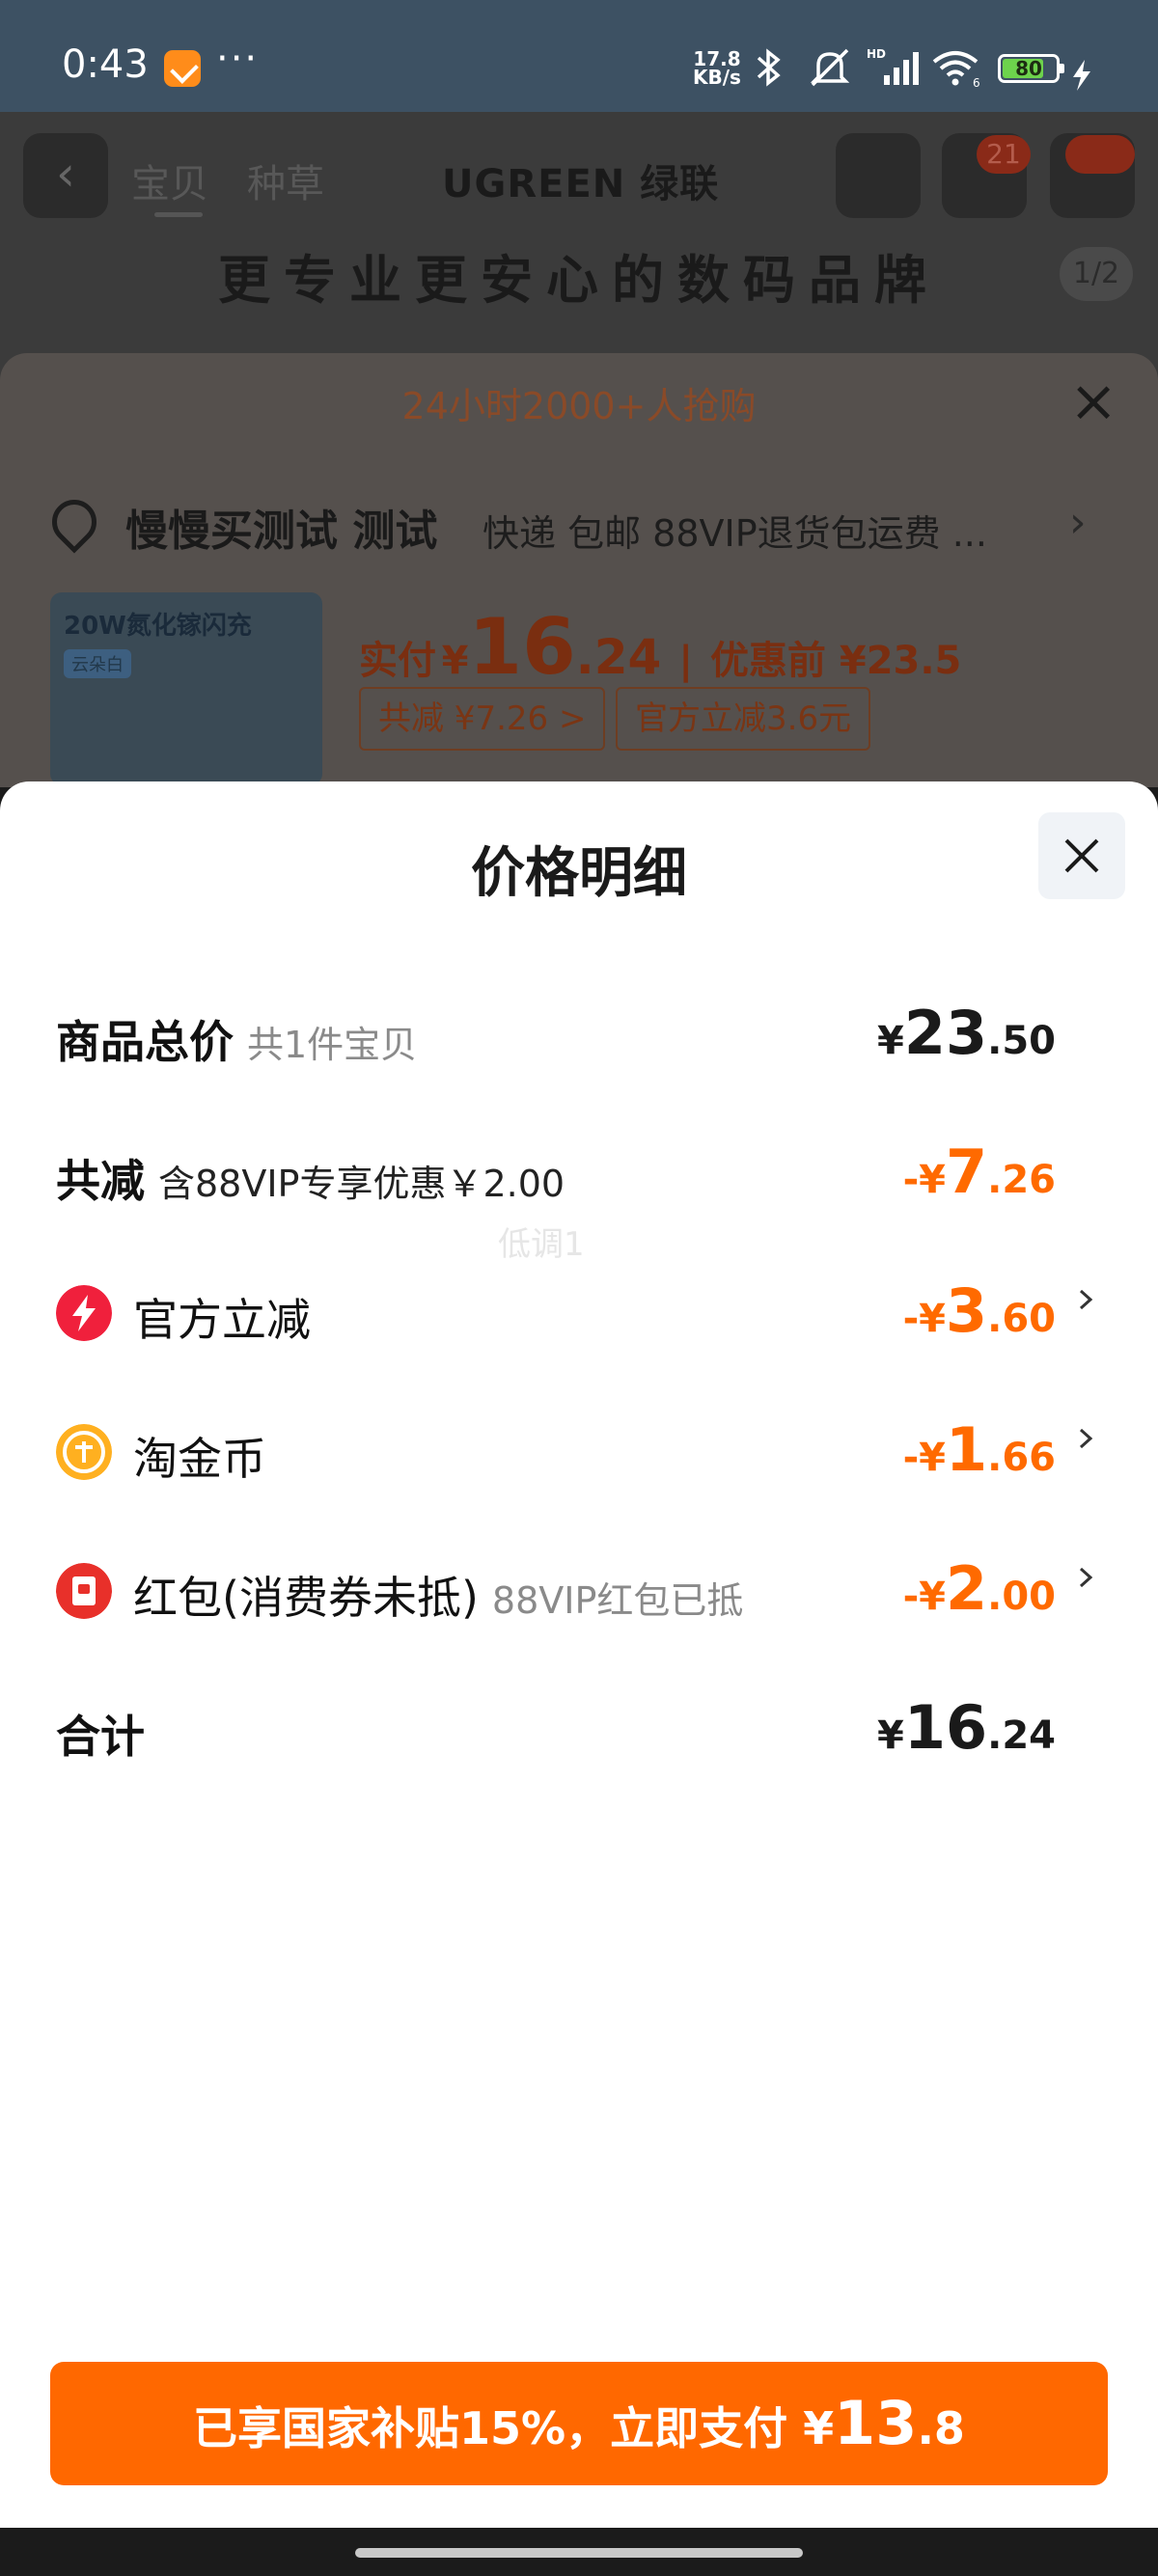 This screenshot has width=1158, height=2576. I want to click on row-label: 商品总价 共1件宝贝, so click(237, 1042).